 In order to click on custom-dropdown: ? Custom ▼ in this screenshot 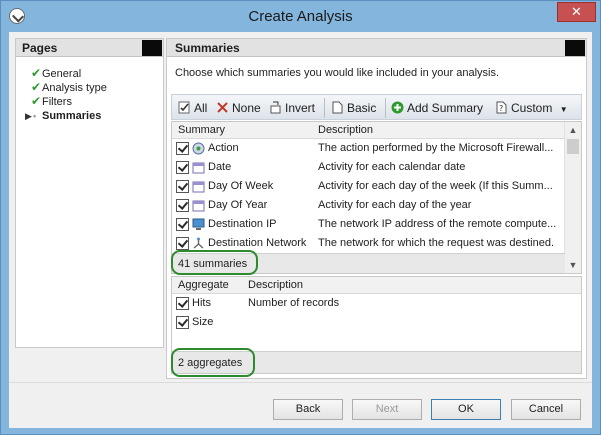, I will do `click(531, 108)`.